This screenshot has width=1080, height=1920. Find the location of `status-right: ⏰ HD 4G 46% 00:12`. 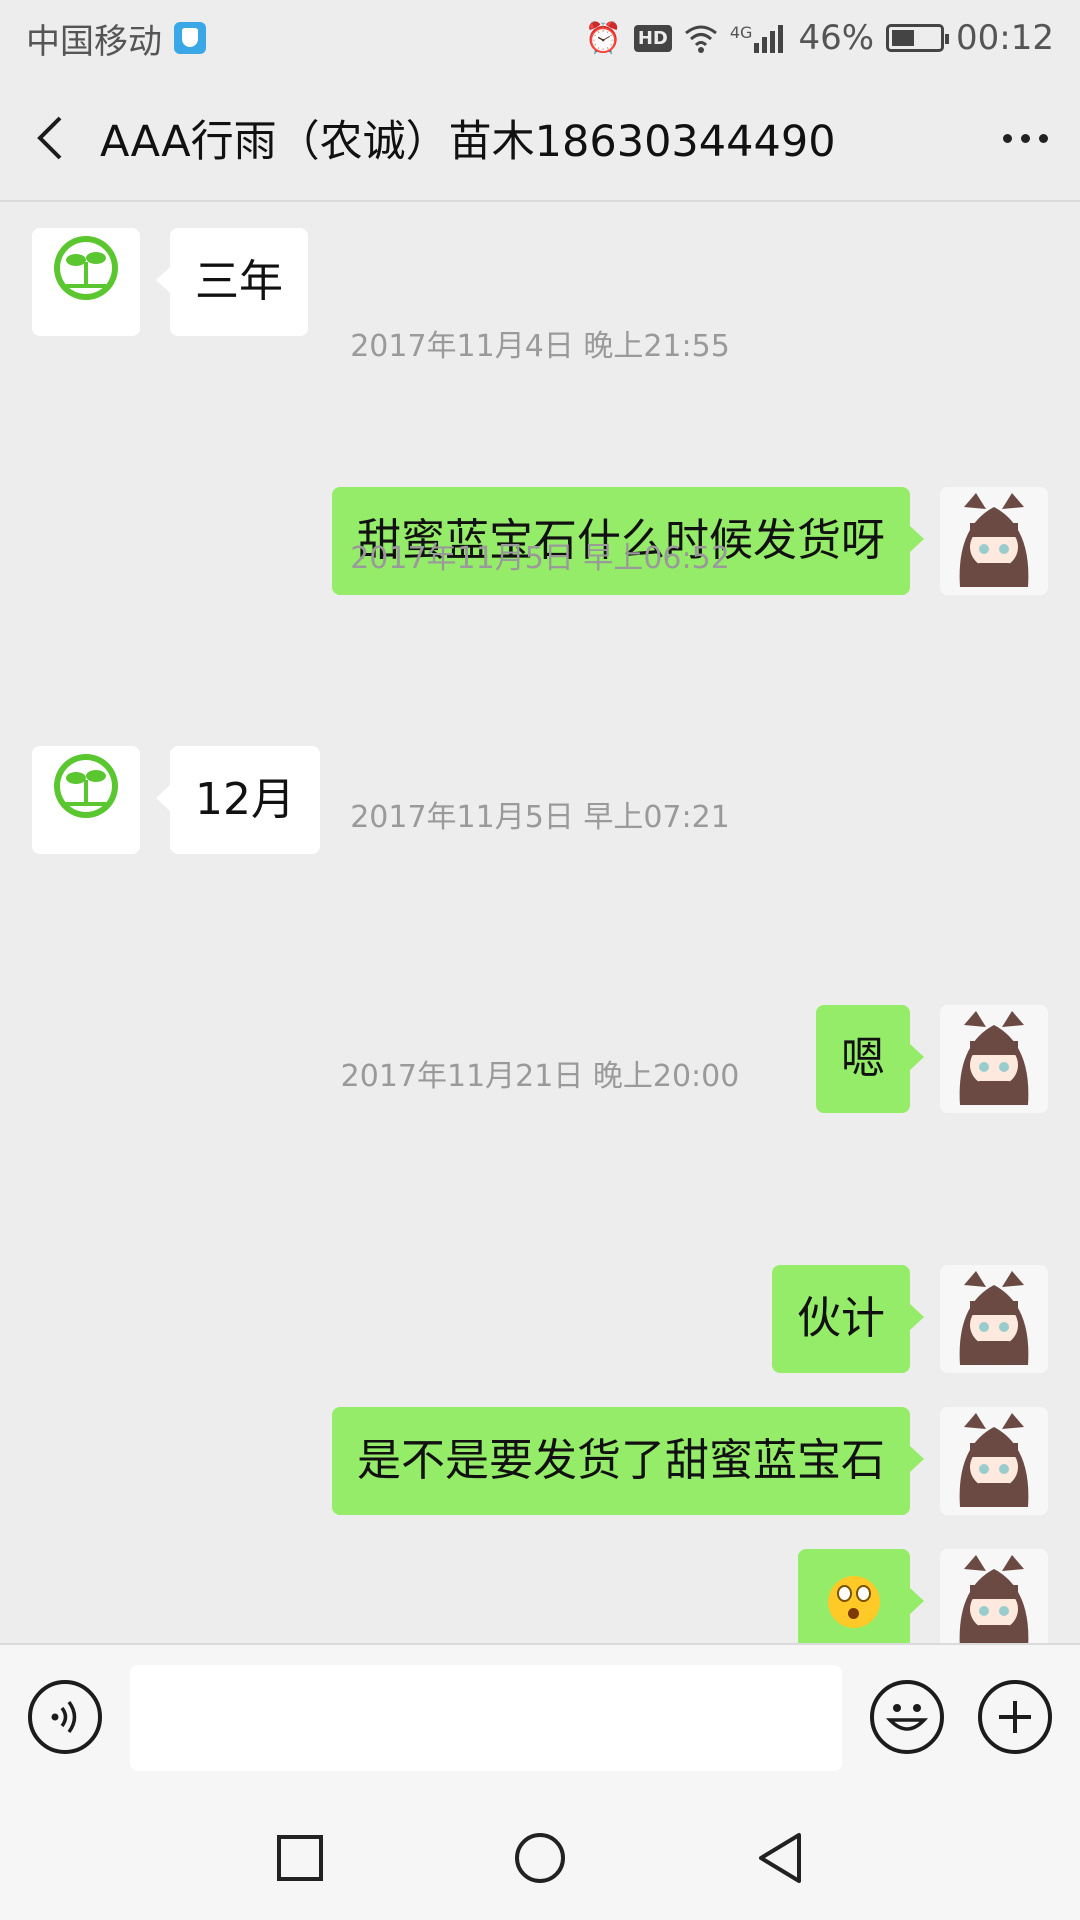

status-right: ⏰ HD 4G 46% 00:12 is located at coordinates (819, 38).